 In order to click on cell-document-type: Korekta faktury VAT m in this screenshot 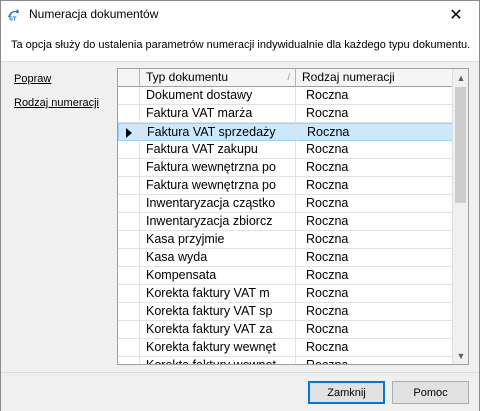, I will do `click(218, 293)`.